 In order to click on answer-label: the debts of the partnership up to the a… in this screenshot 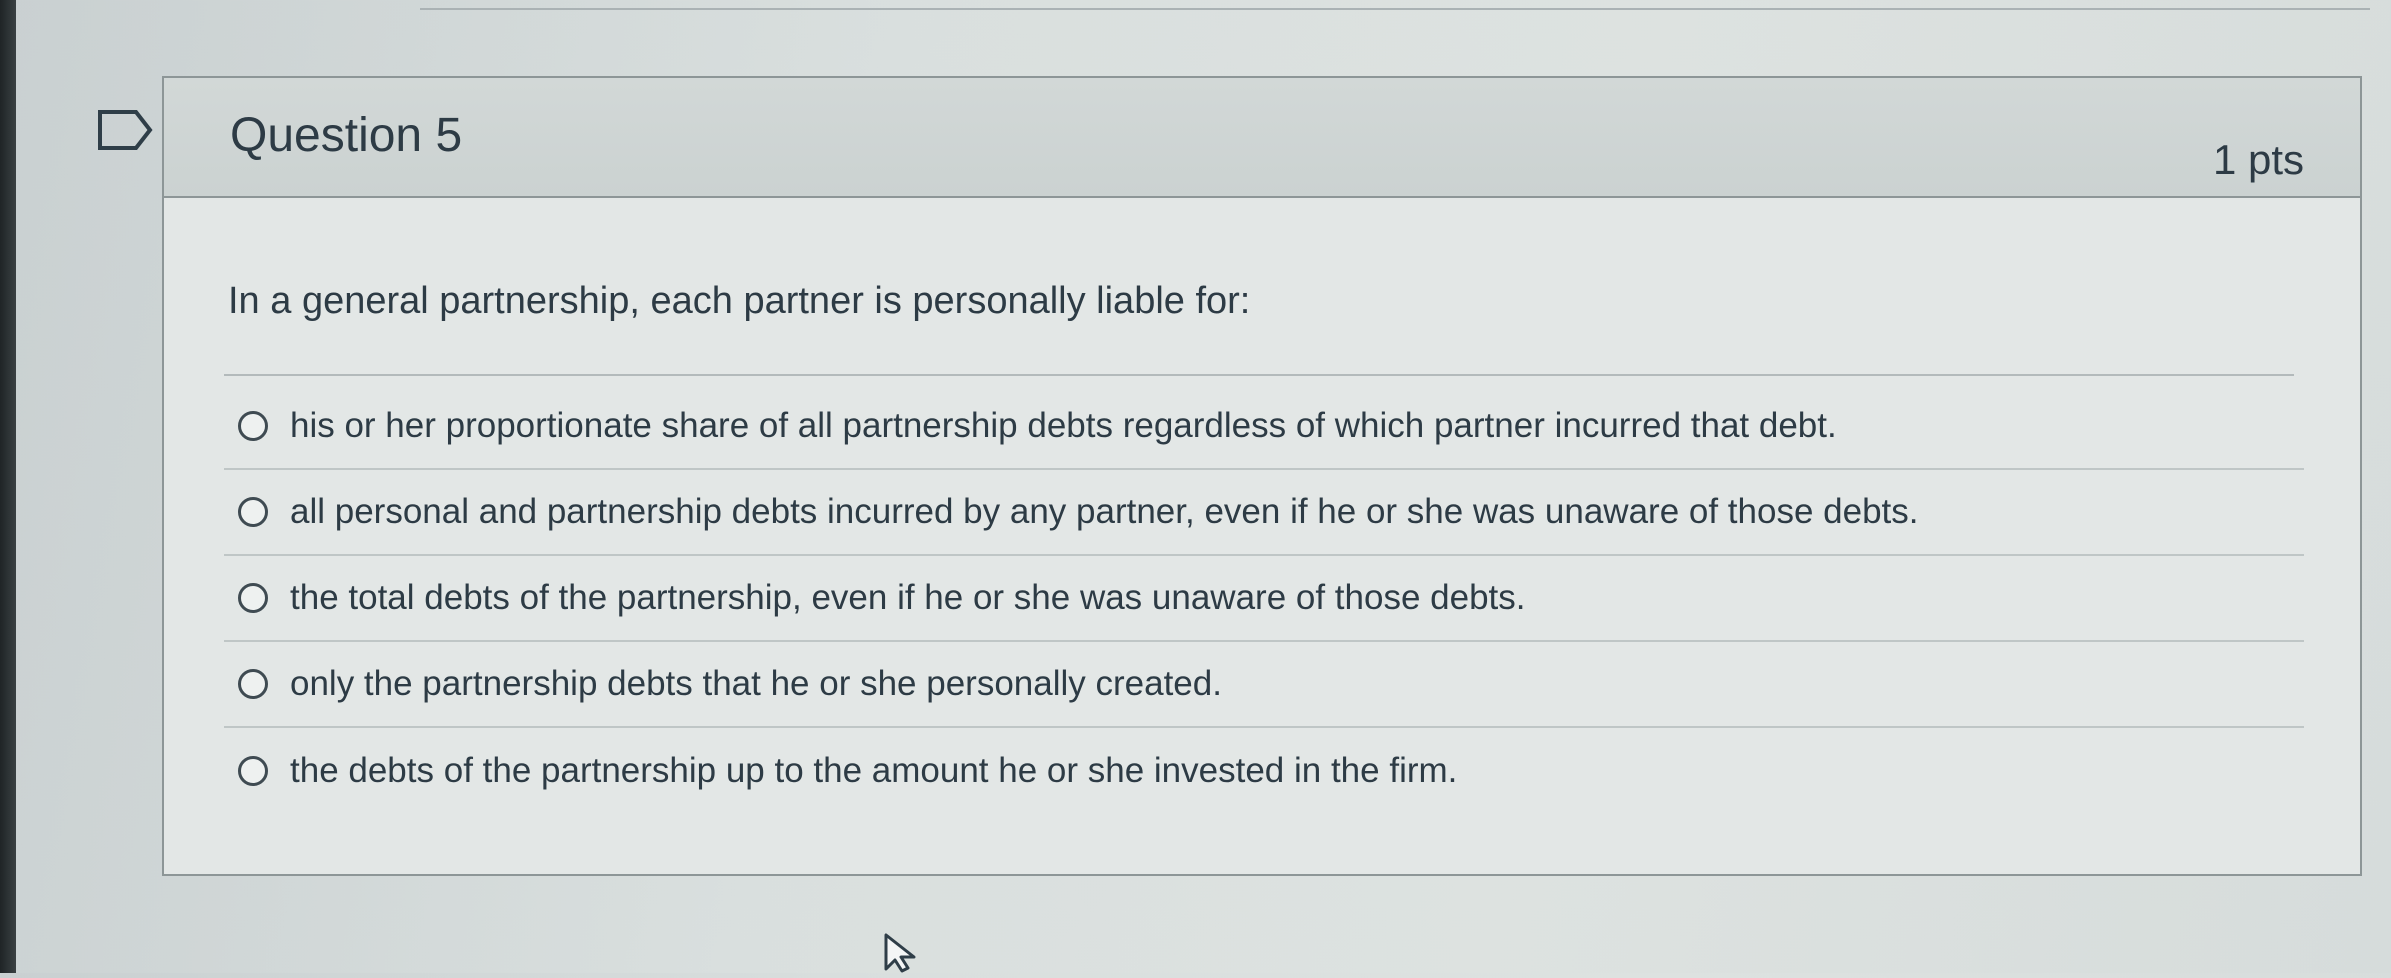, I will do `click(873, 771)`.